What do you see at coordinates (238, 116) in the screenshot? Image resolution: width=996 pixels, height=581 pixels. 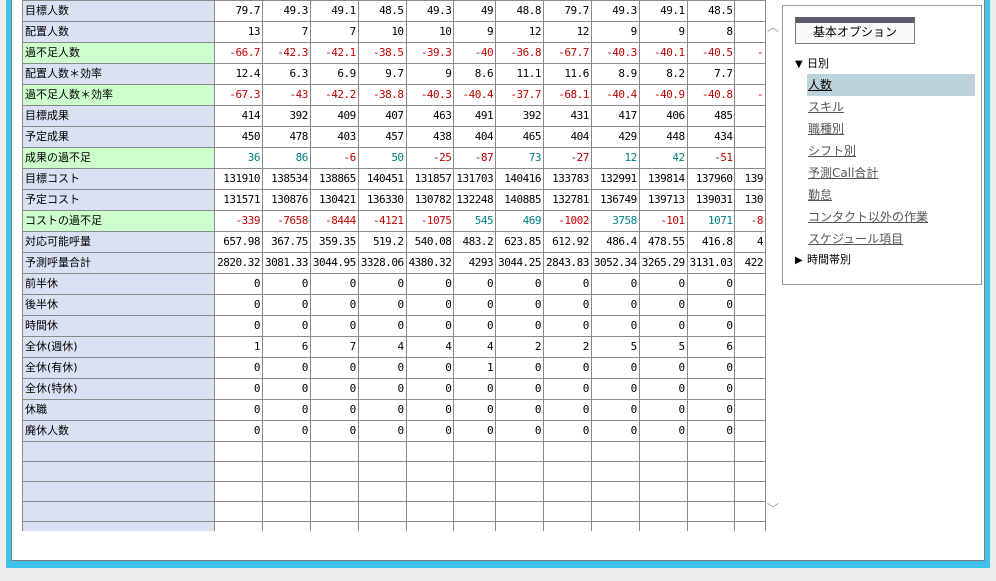 I see `table-cell: 414` at bounding box center [238, 116].